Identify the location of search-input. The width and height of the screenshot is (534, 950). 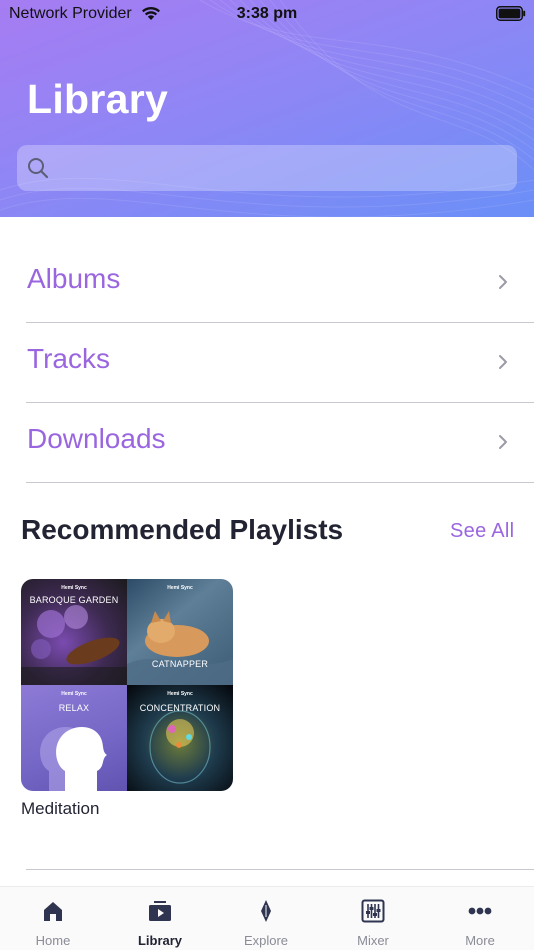
(284, 168).